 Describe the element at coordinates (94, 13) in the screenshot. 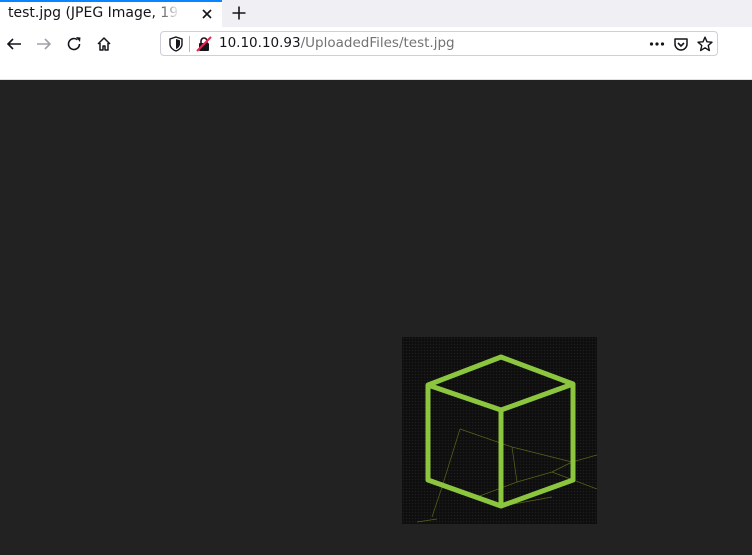

I see `tab-title: test.jpg (JPEG Image, 195` at that location.